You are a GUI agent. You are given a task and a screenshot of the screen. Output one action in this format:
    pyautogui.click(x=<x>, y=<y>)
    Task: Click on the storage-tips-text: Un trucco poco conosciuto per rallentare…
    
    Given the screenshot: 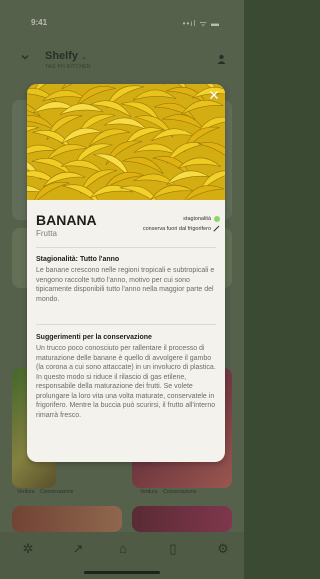 What is the action you would take?
    pyautogui.click(x=126, y=382)
    